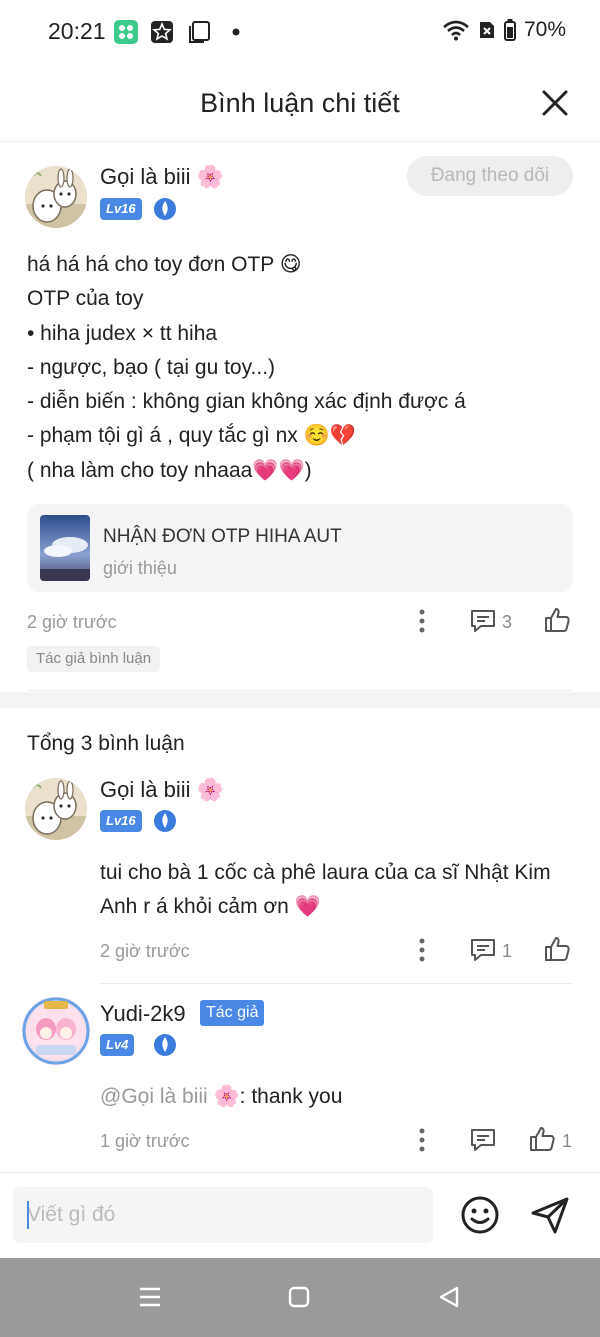 This screenshot has height=1337, width=600. I want to click on page-title: Bình luận chi tiết, so click(300, 103).